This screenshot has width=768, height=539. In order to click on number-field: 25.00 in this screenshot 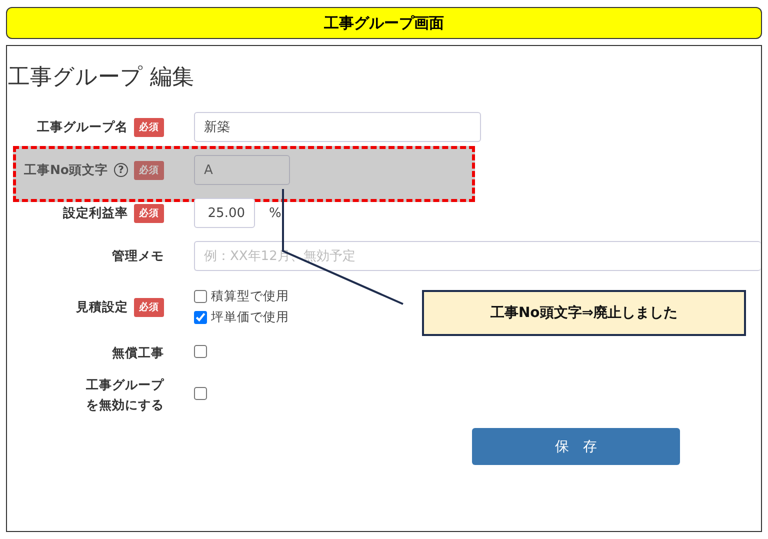, I will do `click(224, 213)`.